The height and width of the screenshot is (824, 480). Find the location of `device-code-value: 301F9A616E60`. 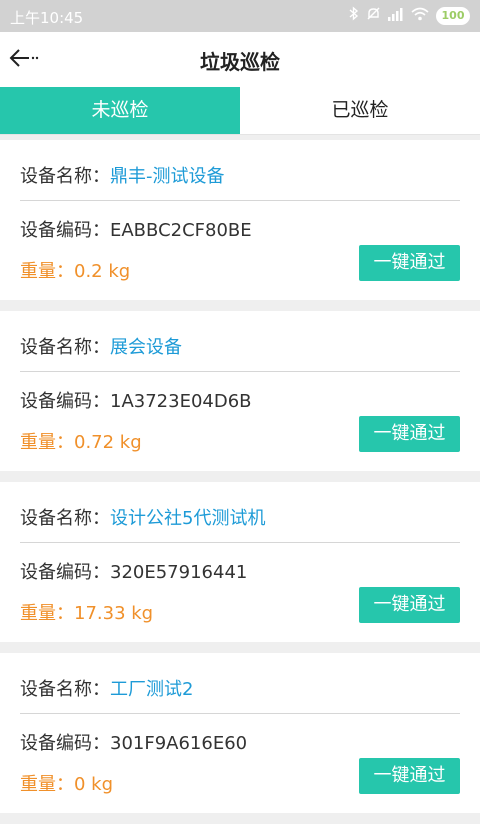

device-code-value: 301F9A616E60 is located at coordinates (179, 743).